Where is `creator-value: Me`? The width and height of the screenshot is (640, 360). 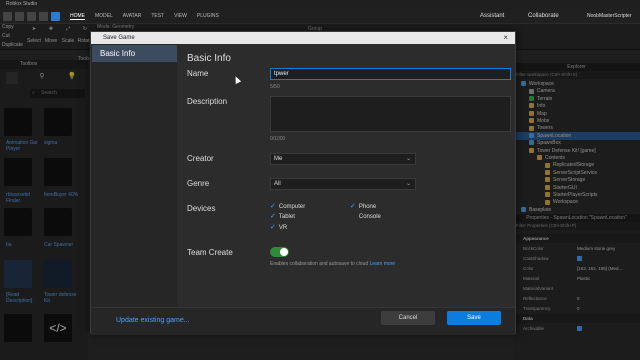 creator-value: Me is located at coordinates (278, 159).